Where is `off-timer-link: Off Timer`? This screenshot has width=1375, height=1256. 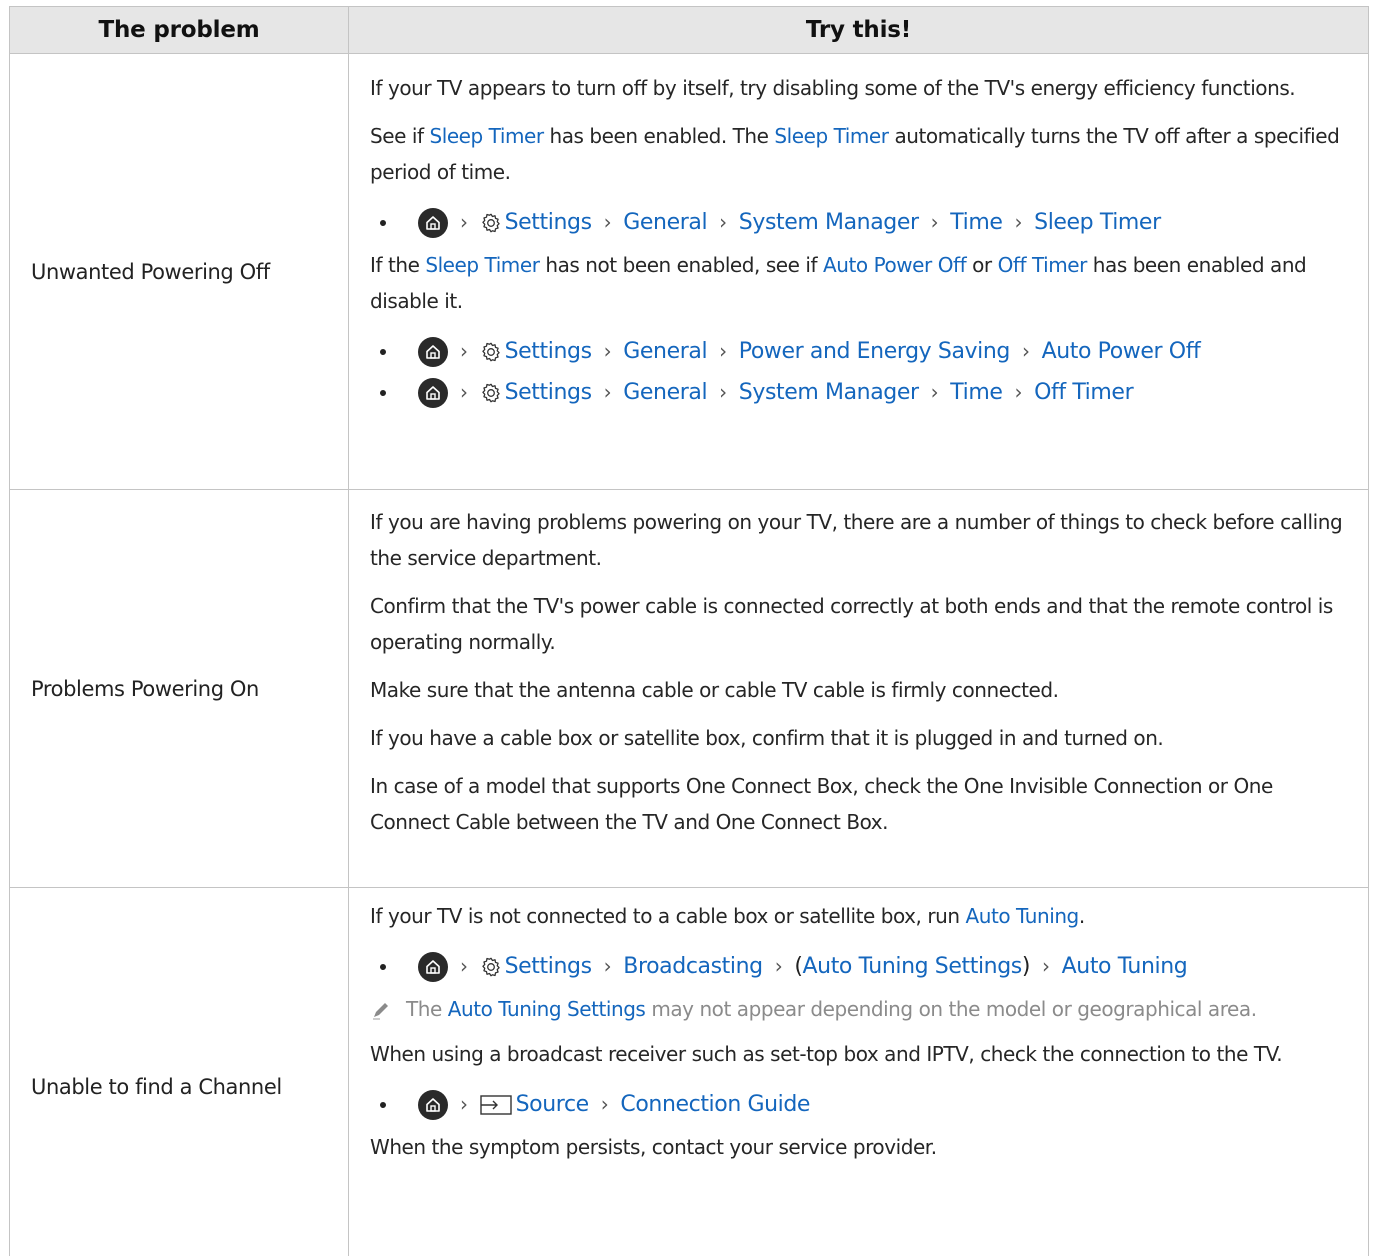 off-timer-link: Off Timer is located at coordinates (1043, 265).